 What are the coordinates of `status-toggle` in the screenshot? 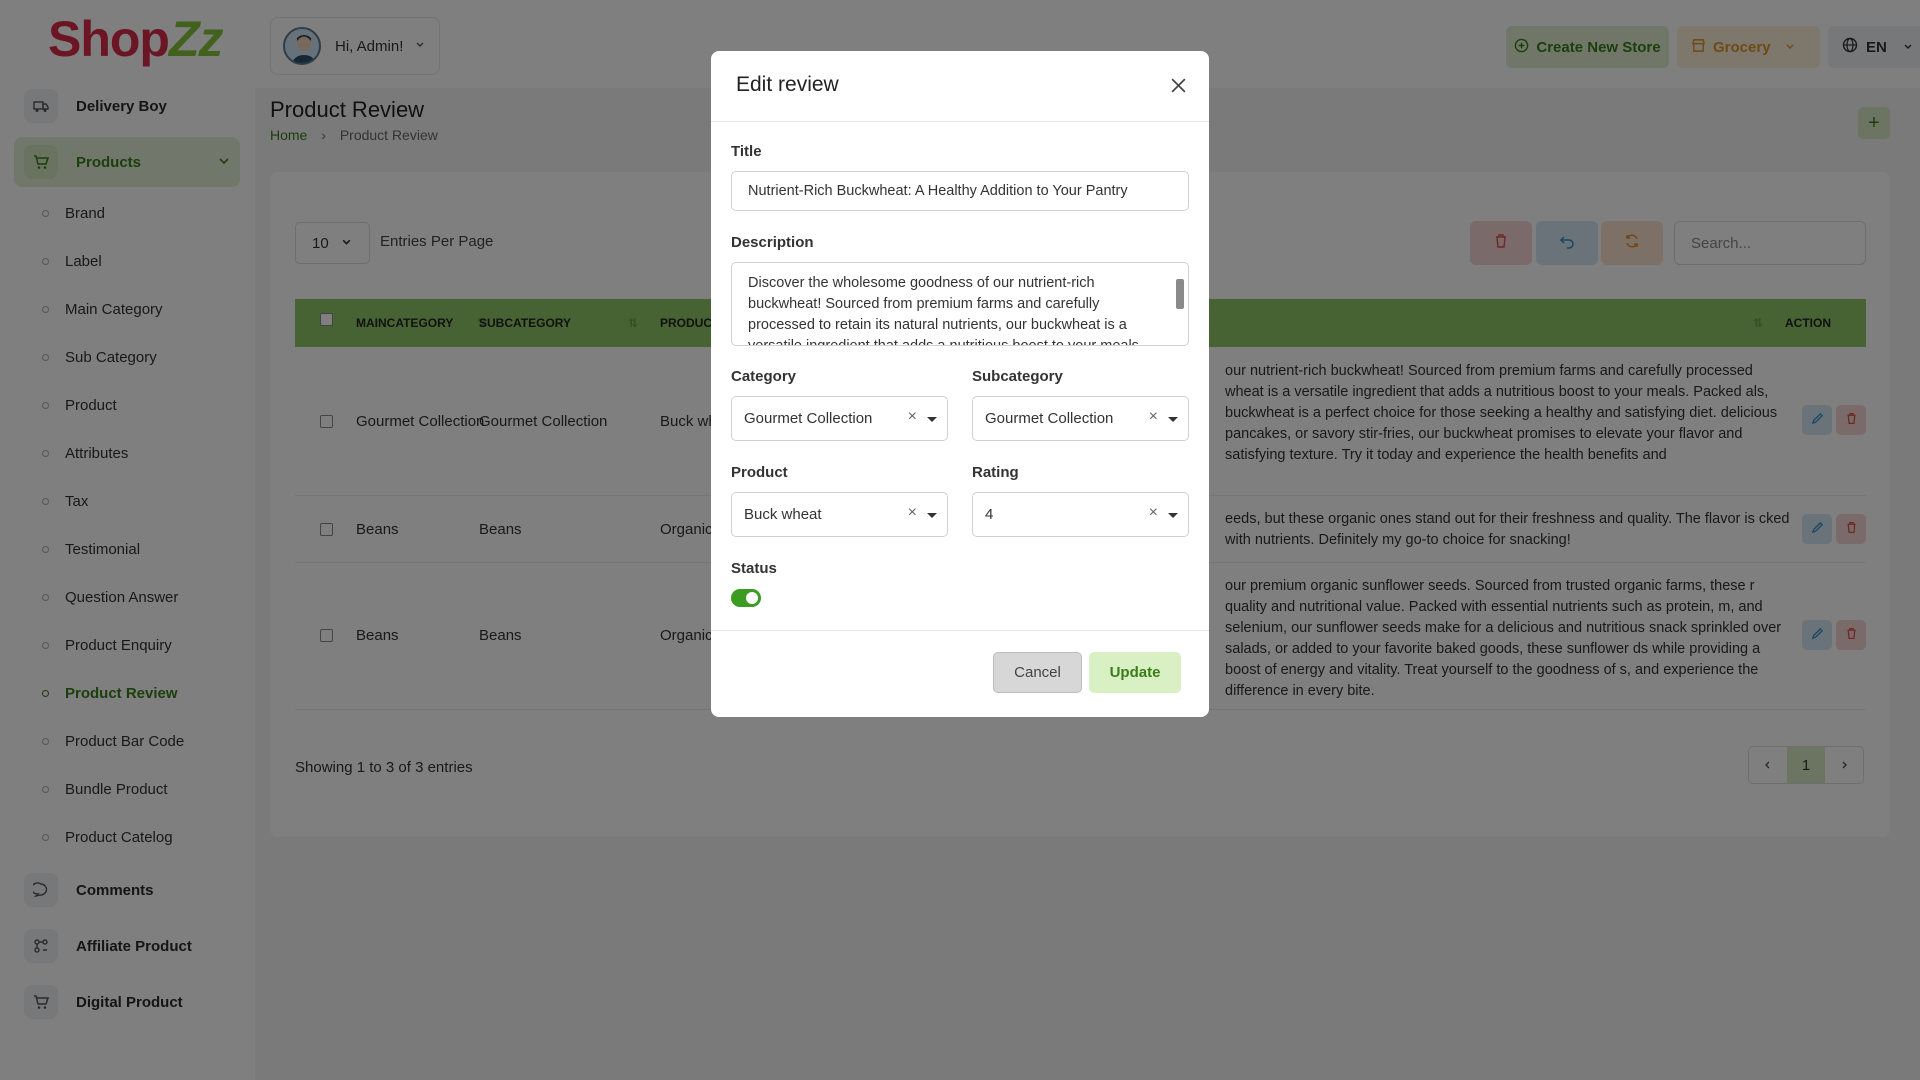 It's located at (746, 598).